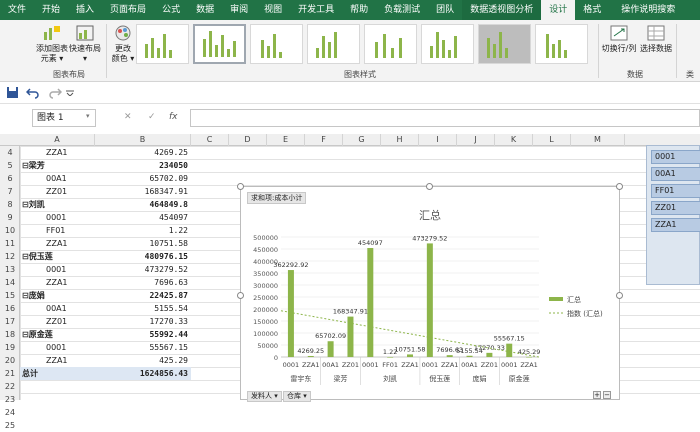 Image resolution: width=700 pixels, height=432 pixels. What do you see at coordinates (675, 225) in the screenshot?
I see `slicer-item-zza1: ZZA1` at bounding box center [675, 225].